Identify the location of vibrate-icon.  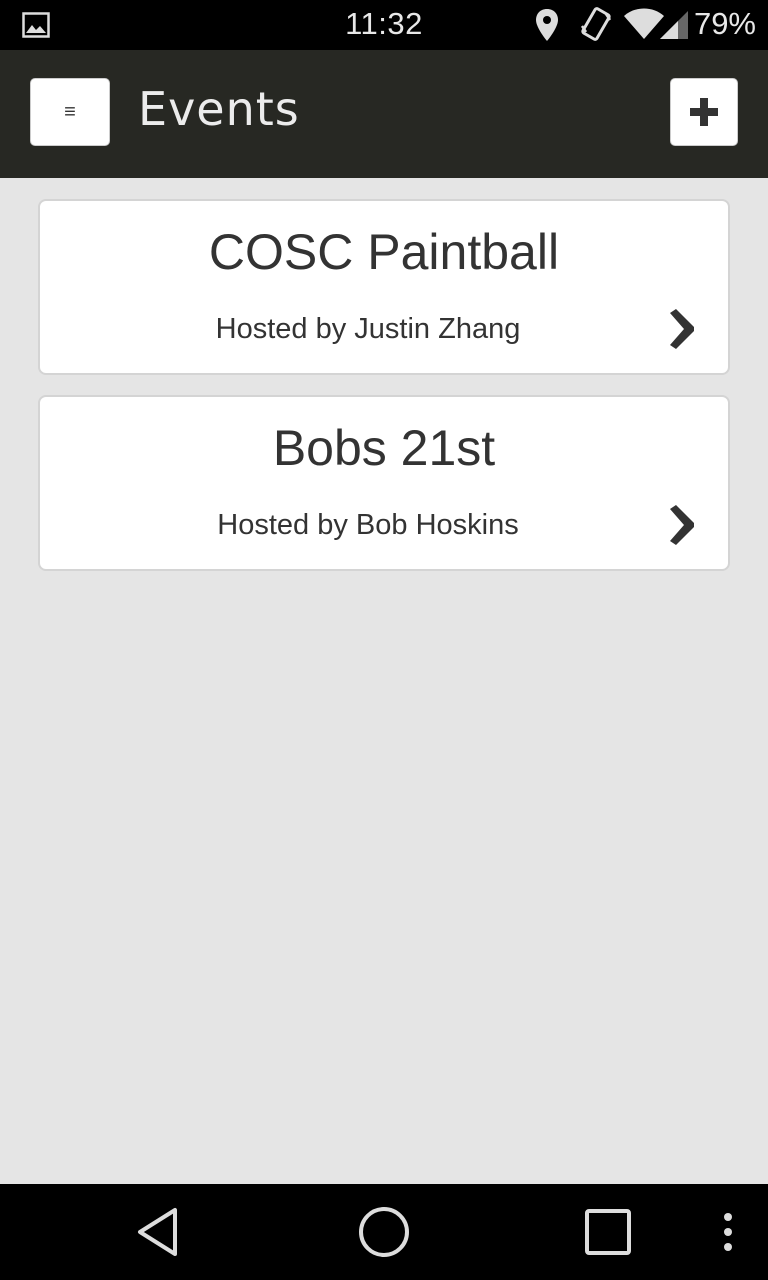
(596, 24).